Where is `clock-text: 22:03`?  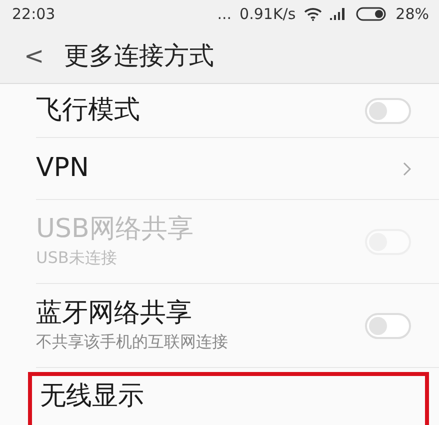
clock-text: 22:03 is located at coordinates (34, 14).